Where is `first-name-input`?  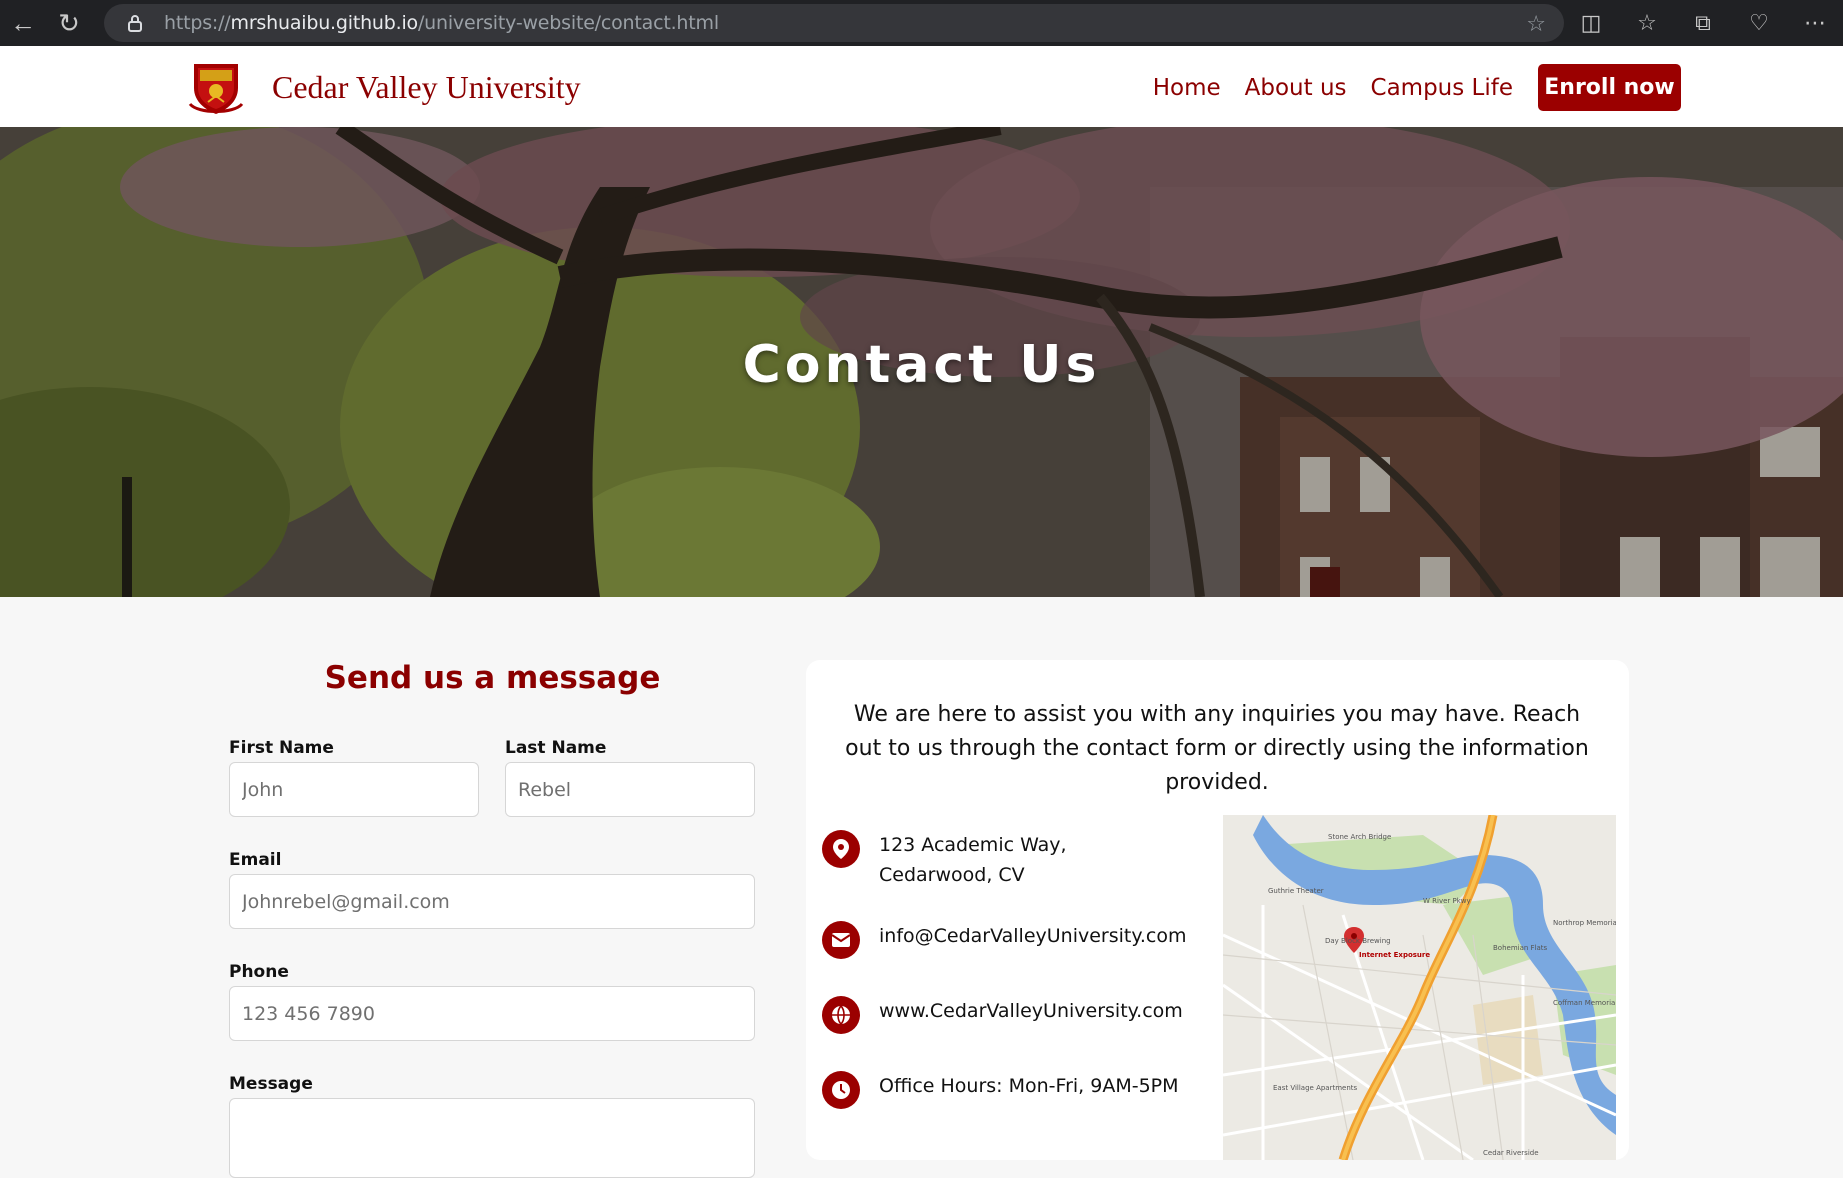
first-name-input is located at coordinates (354, 789).